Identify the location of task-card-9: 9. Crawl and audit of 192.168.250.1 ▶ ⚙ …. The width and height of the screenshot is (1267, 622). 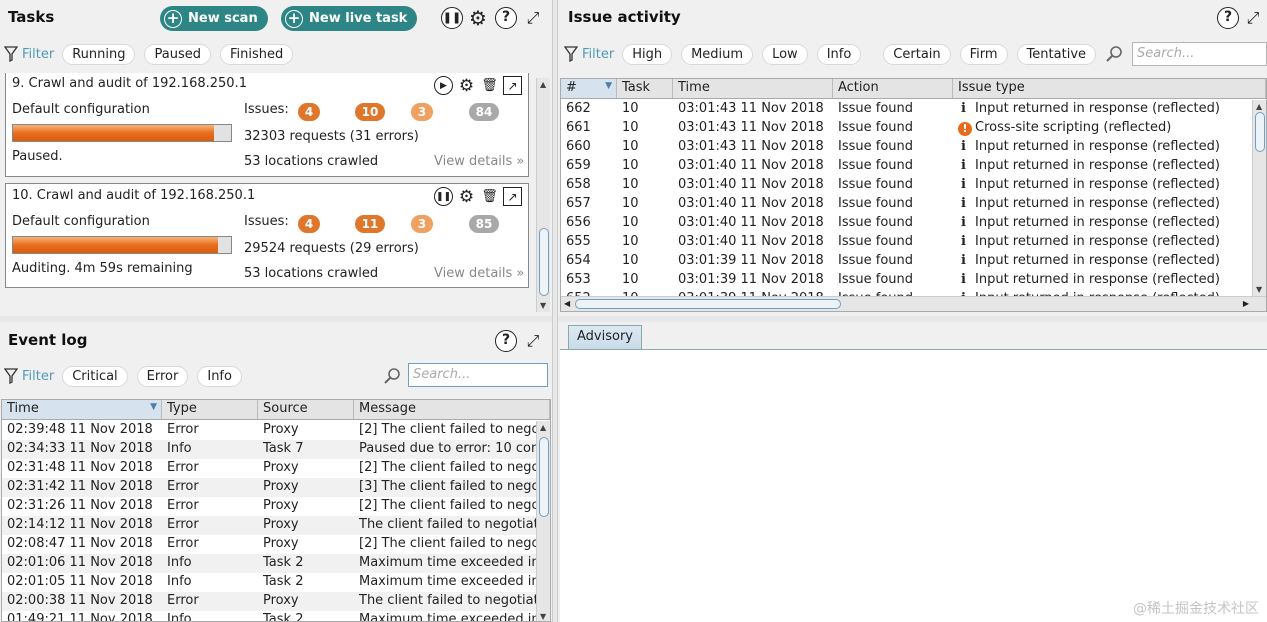
(267, 125).